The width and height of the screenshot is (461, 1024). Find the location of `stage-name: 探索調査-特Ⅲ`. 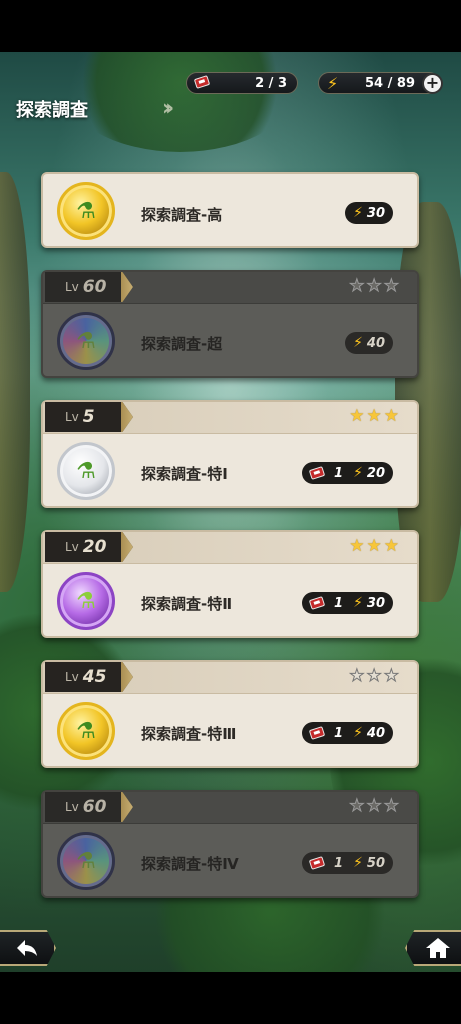

stage-name: 探索調査-特Ⅲ is located at coordinates (189, 734).